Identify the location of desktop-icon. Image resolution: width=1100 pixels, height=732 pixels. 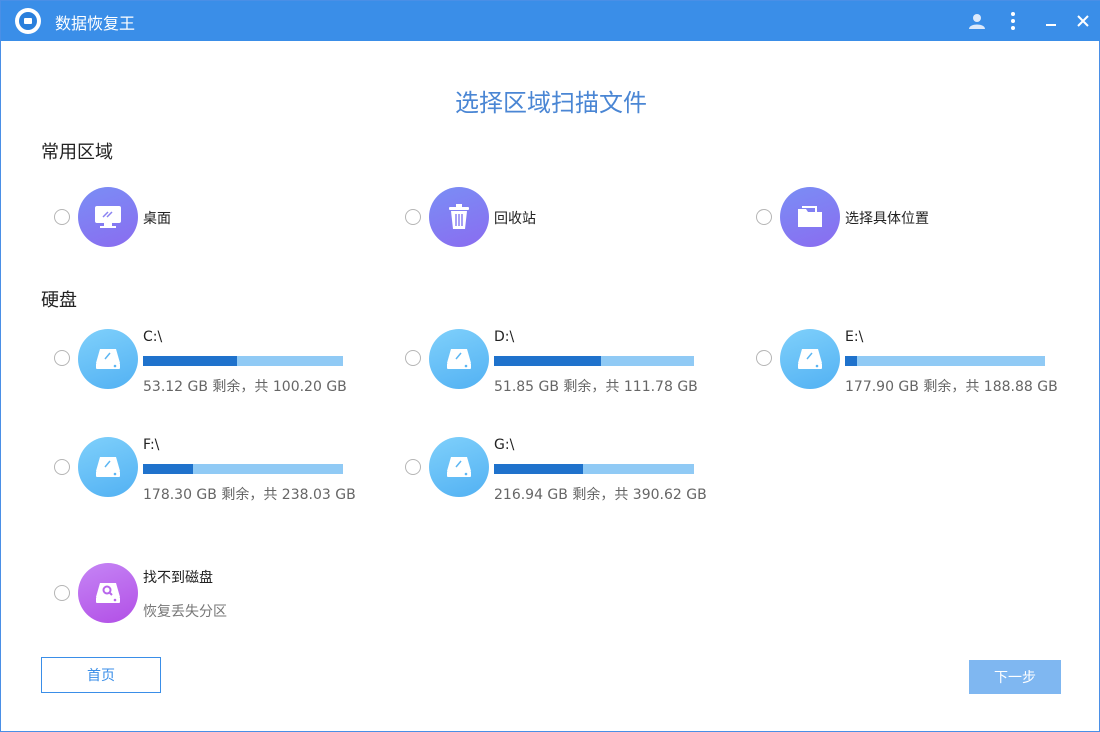
(108, 217).